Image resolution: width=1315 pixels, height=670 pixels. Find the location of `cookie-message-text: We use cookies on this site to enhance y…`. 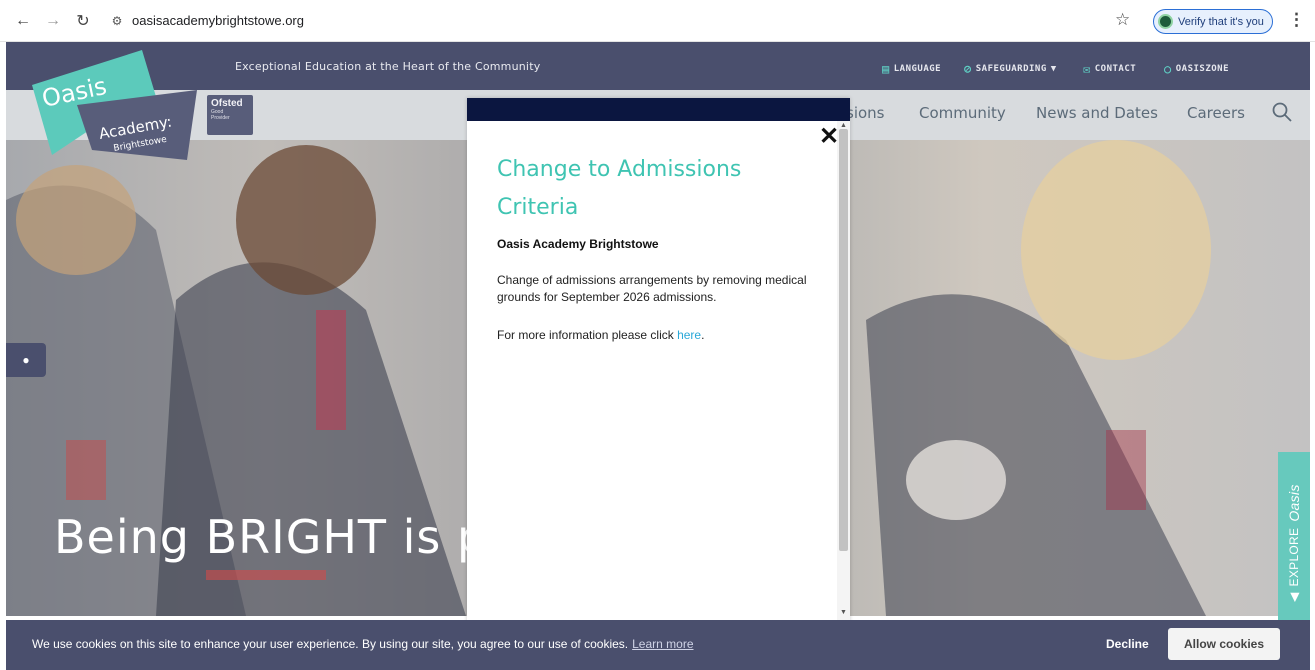

cookie-message-text: We use cookies on this site to enhance y… is located at coordinates (330, 644).